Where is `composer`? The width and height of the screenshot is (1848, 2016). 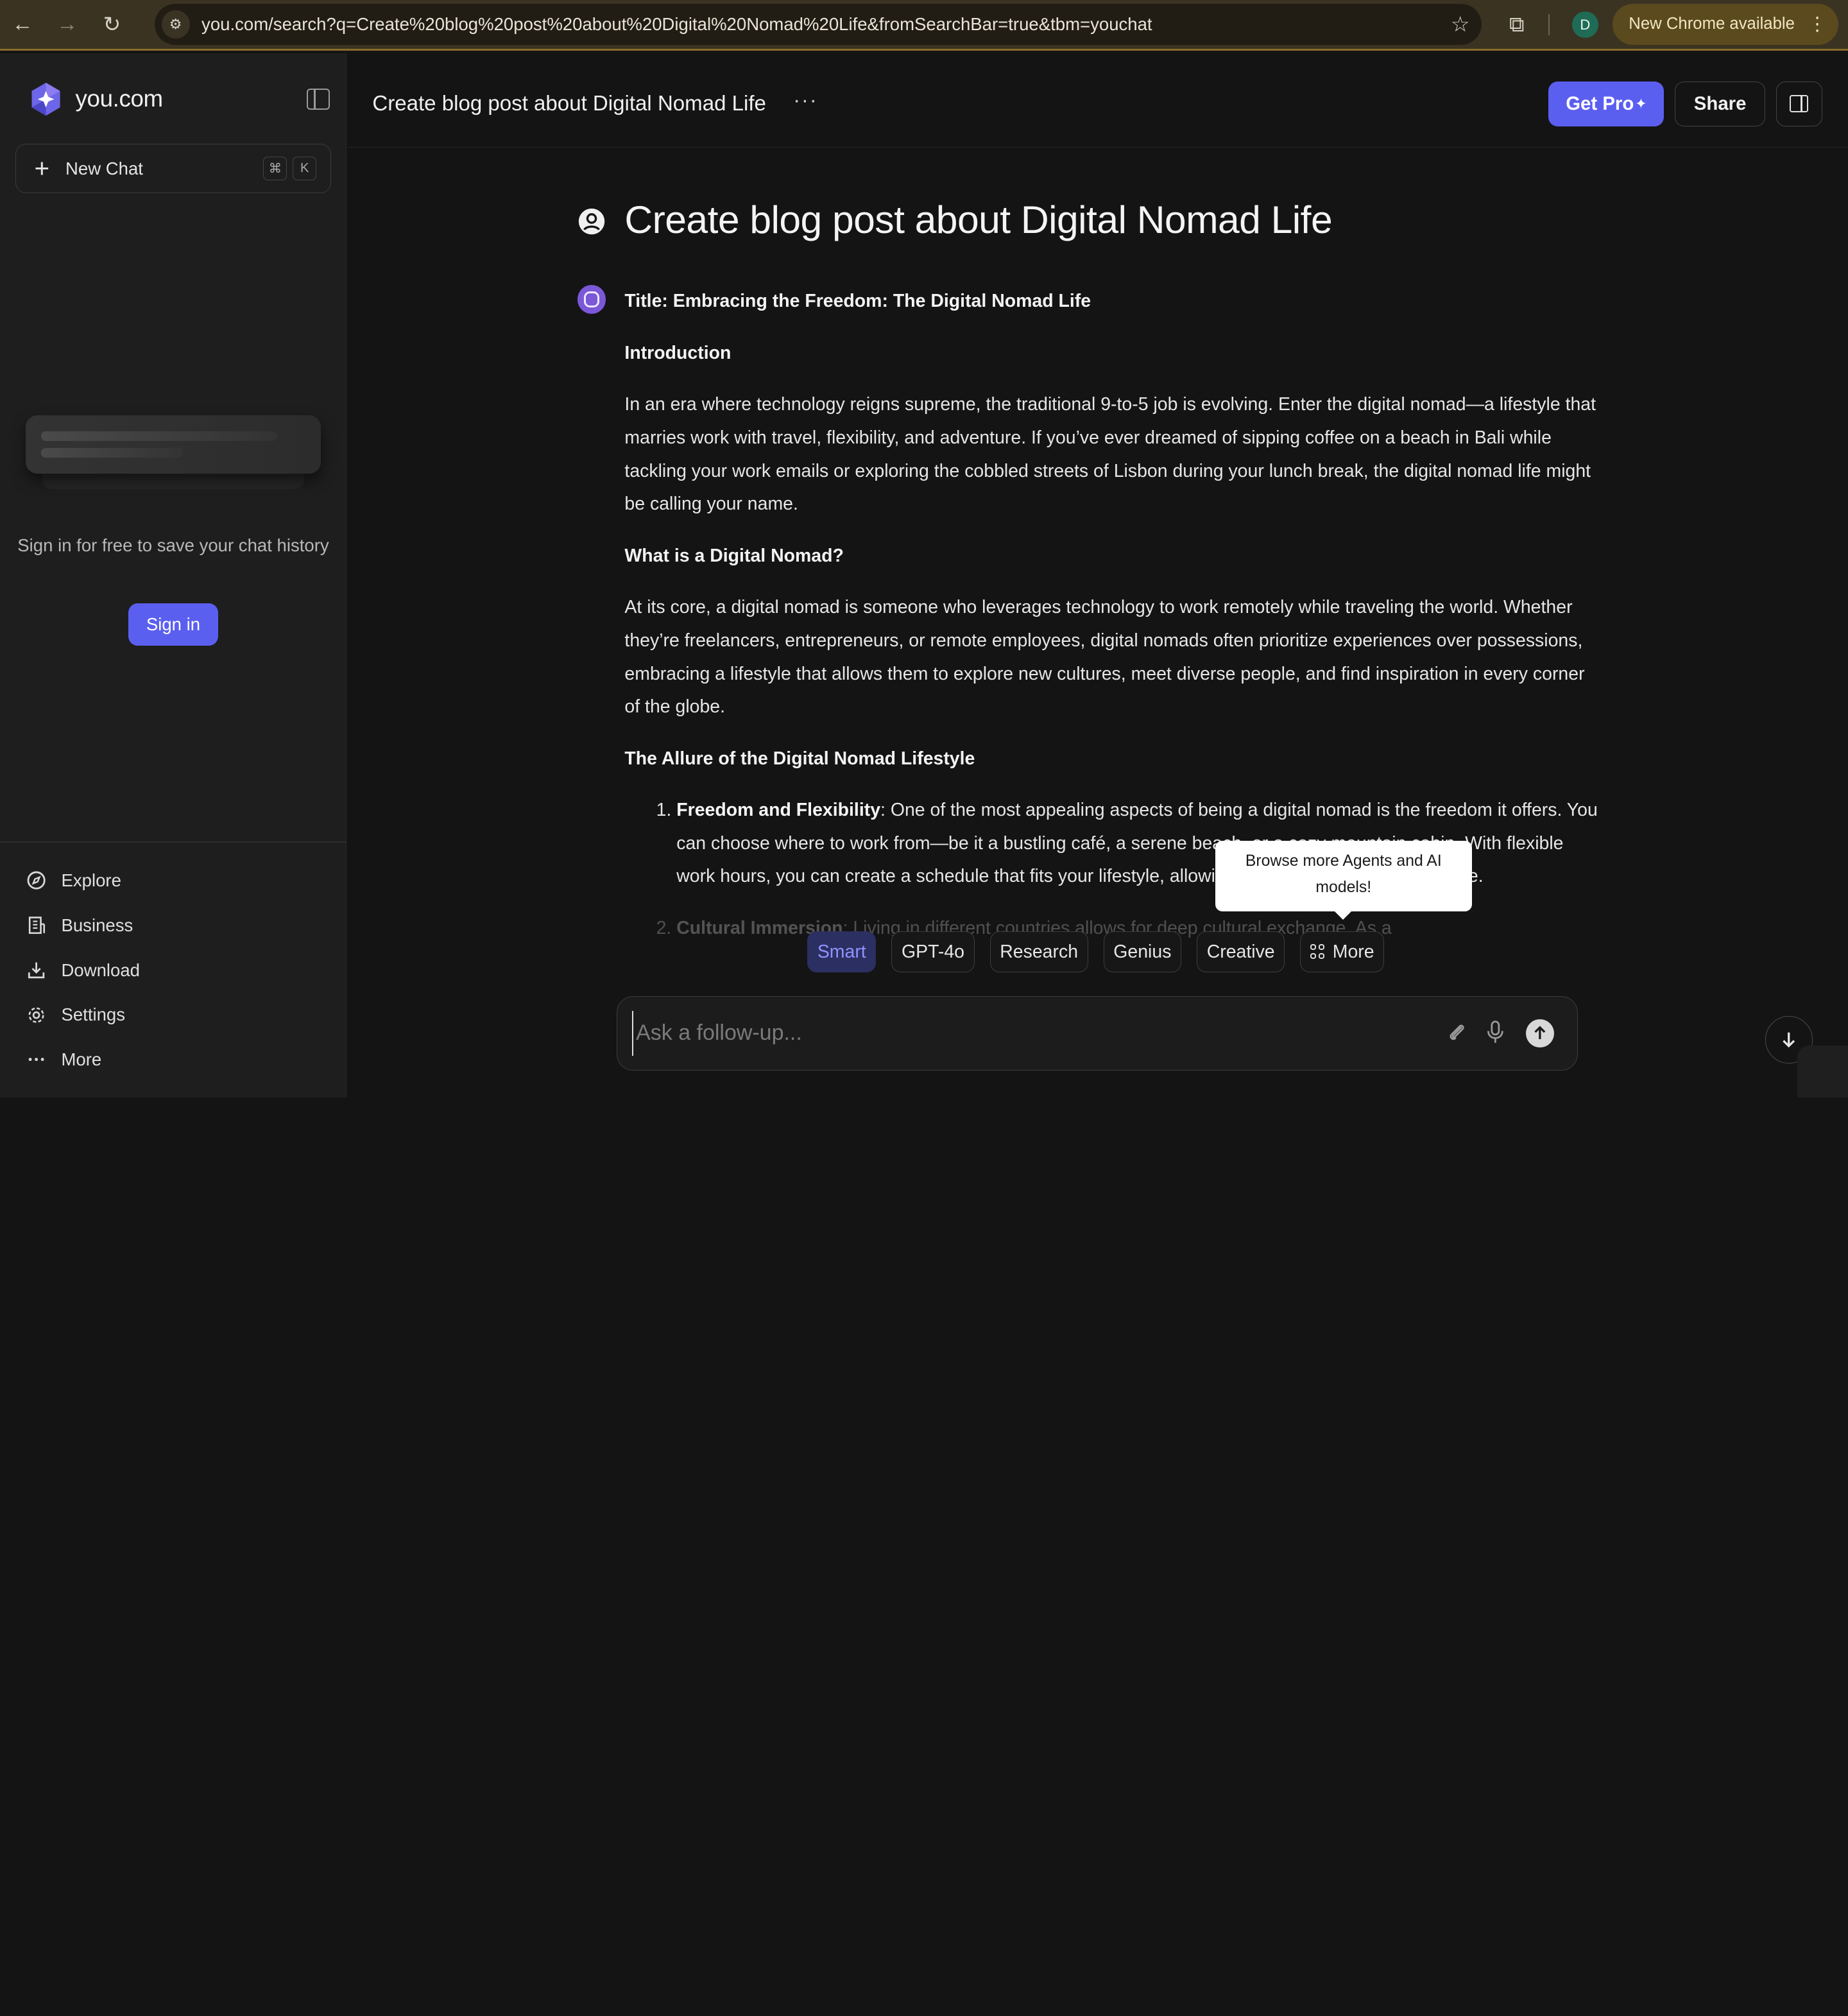
composer is located at coordinates (1097, 1033).